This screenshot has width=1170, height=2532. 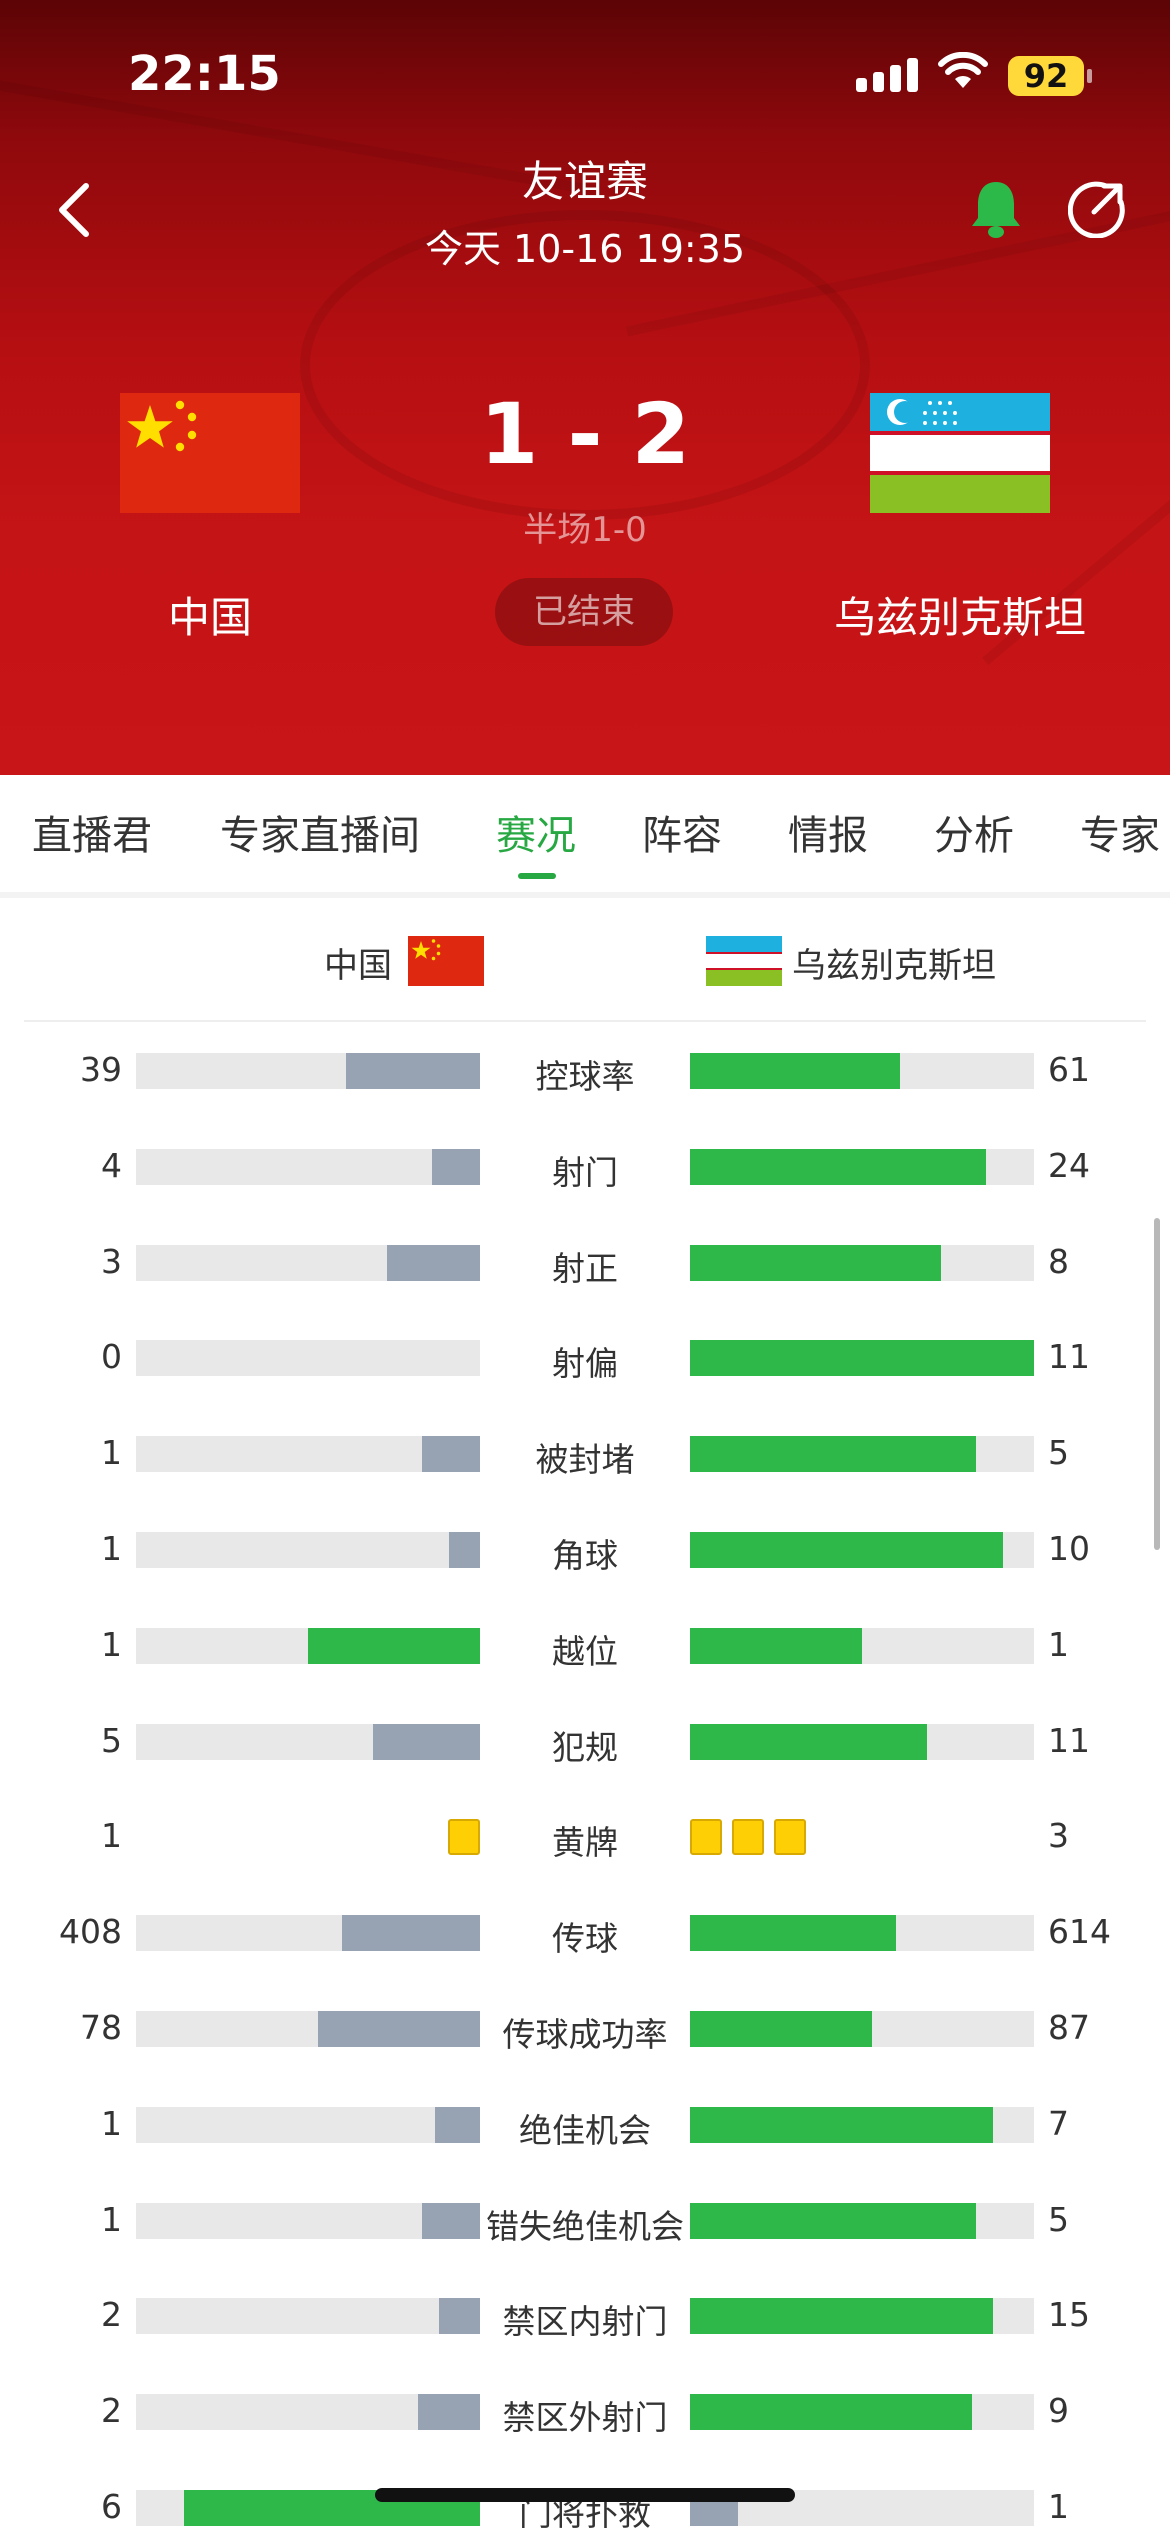 I want to click on stat-row: 6 门将扑救 1, so click(x=585, y=2502).